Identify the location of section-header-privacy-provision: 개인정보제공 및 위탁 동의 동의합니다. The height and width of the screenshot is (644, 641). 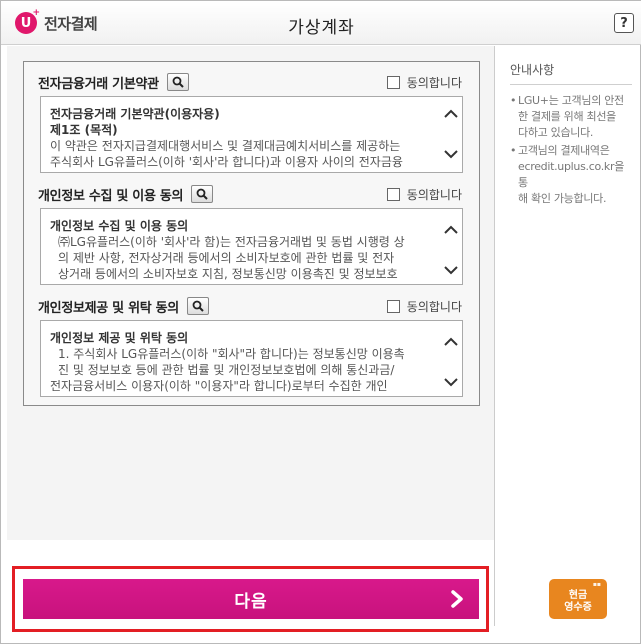
(253, 306).